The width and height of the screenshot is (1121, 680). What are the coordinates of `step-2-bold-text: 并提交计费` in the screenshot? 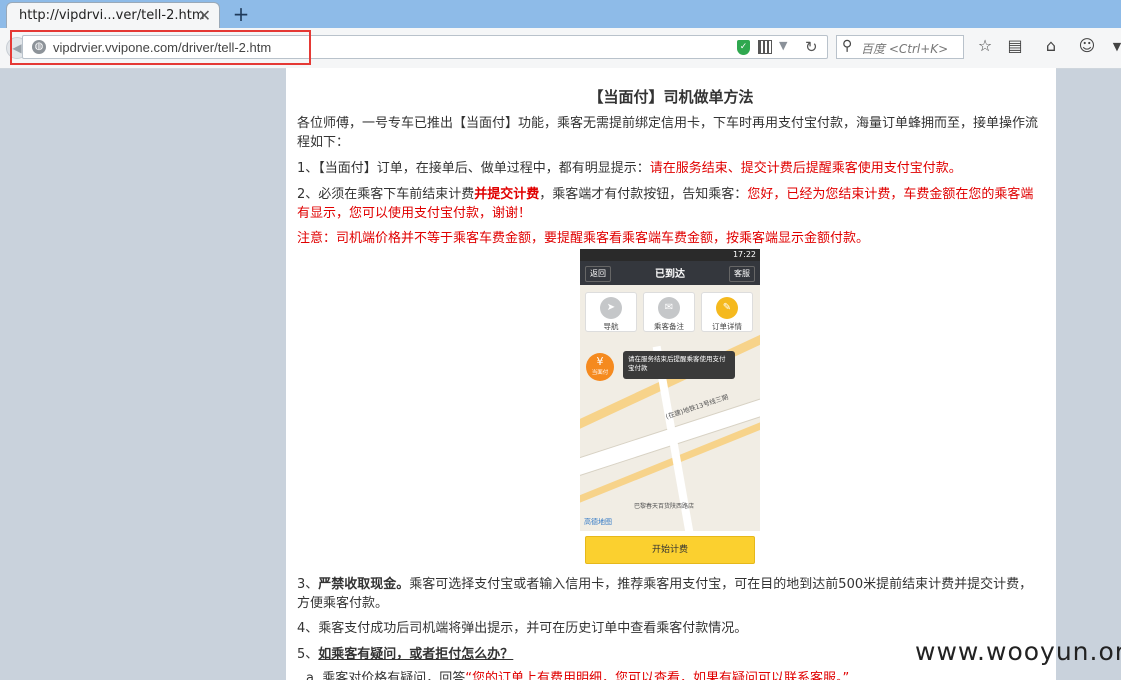 It's located at (507, 194).